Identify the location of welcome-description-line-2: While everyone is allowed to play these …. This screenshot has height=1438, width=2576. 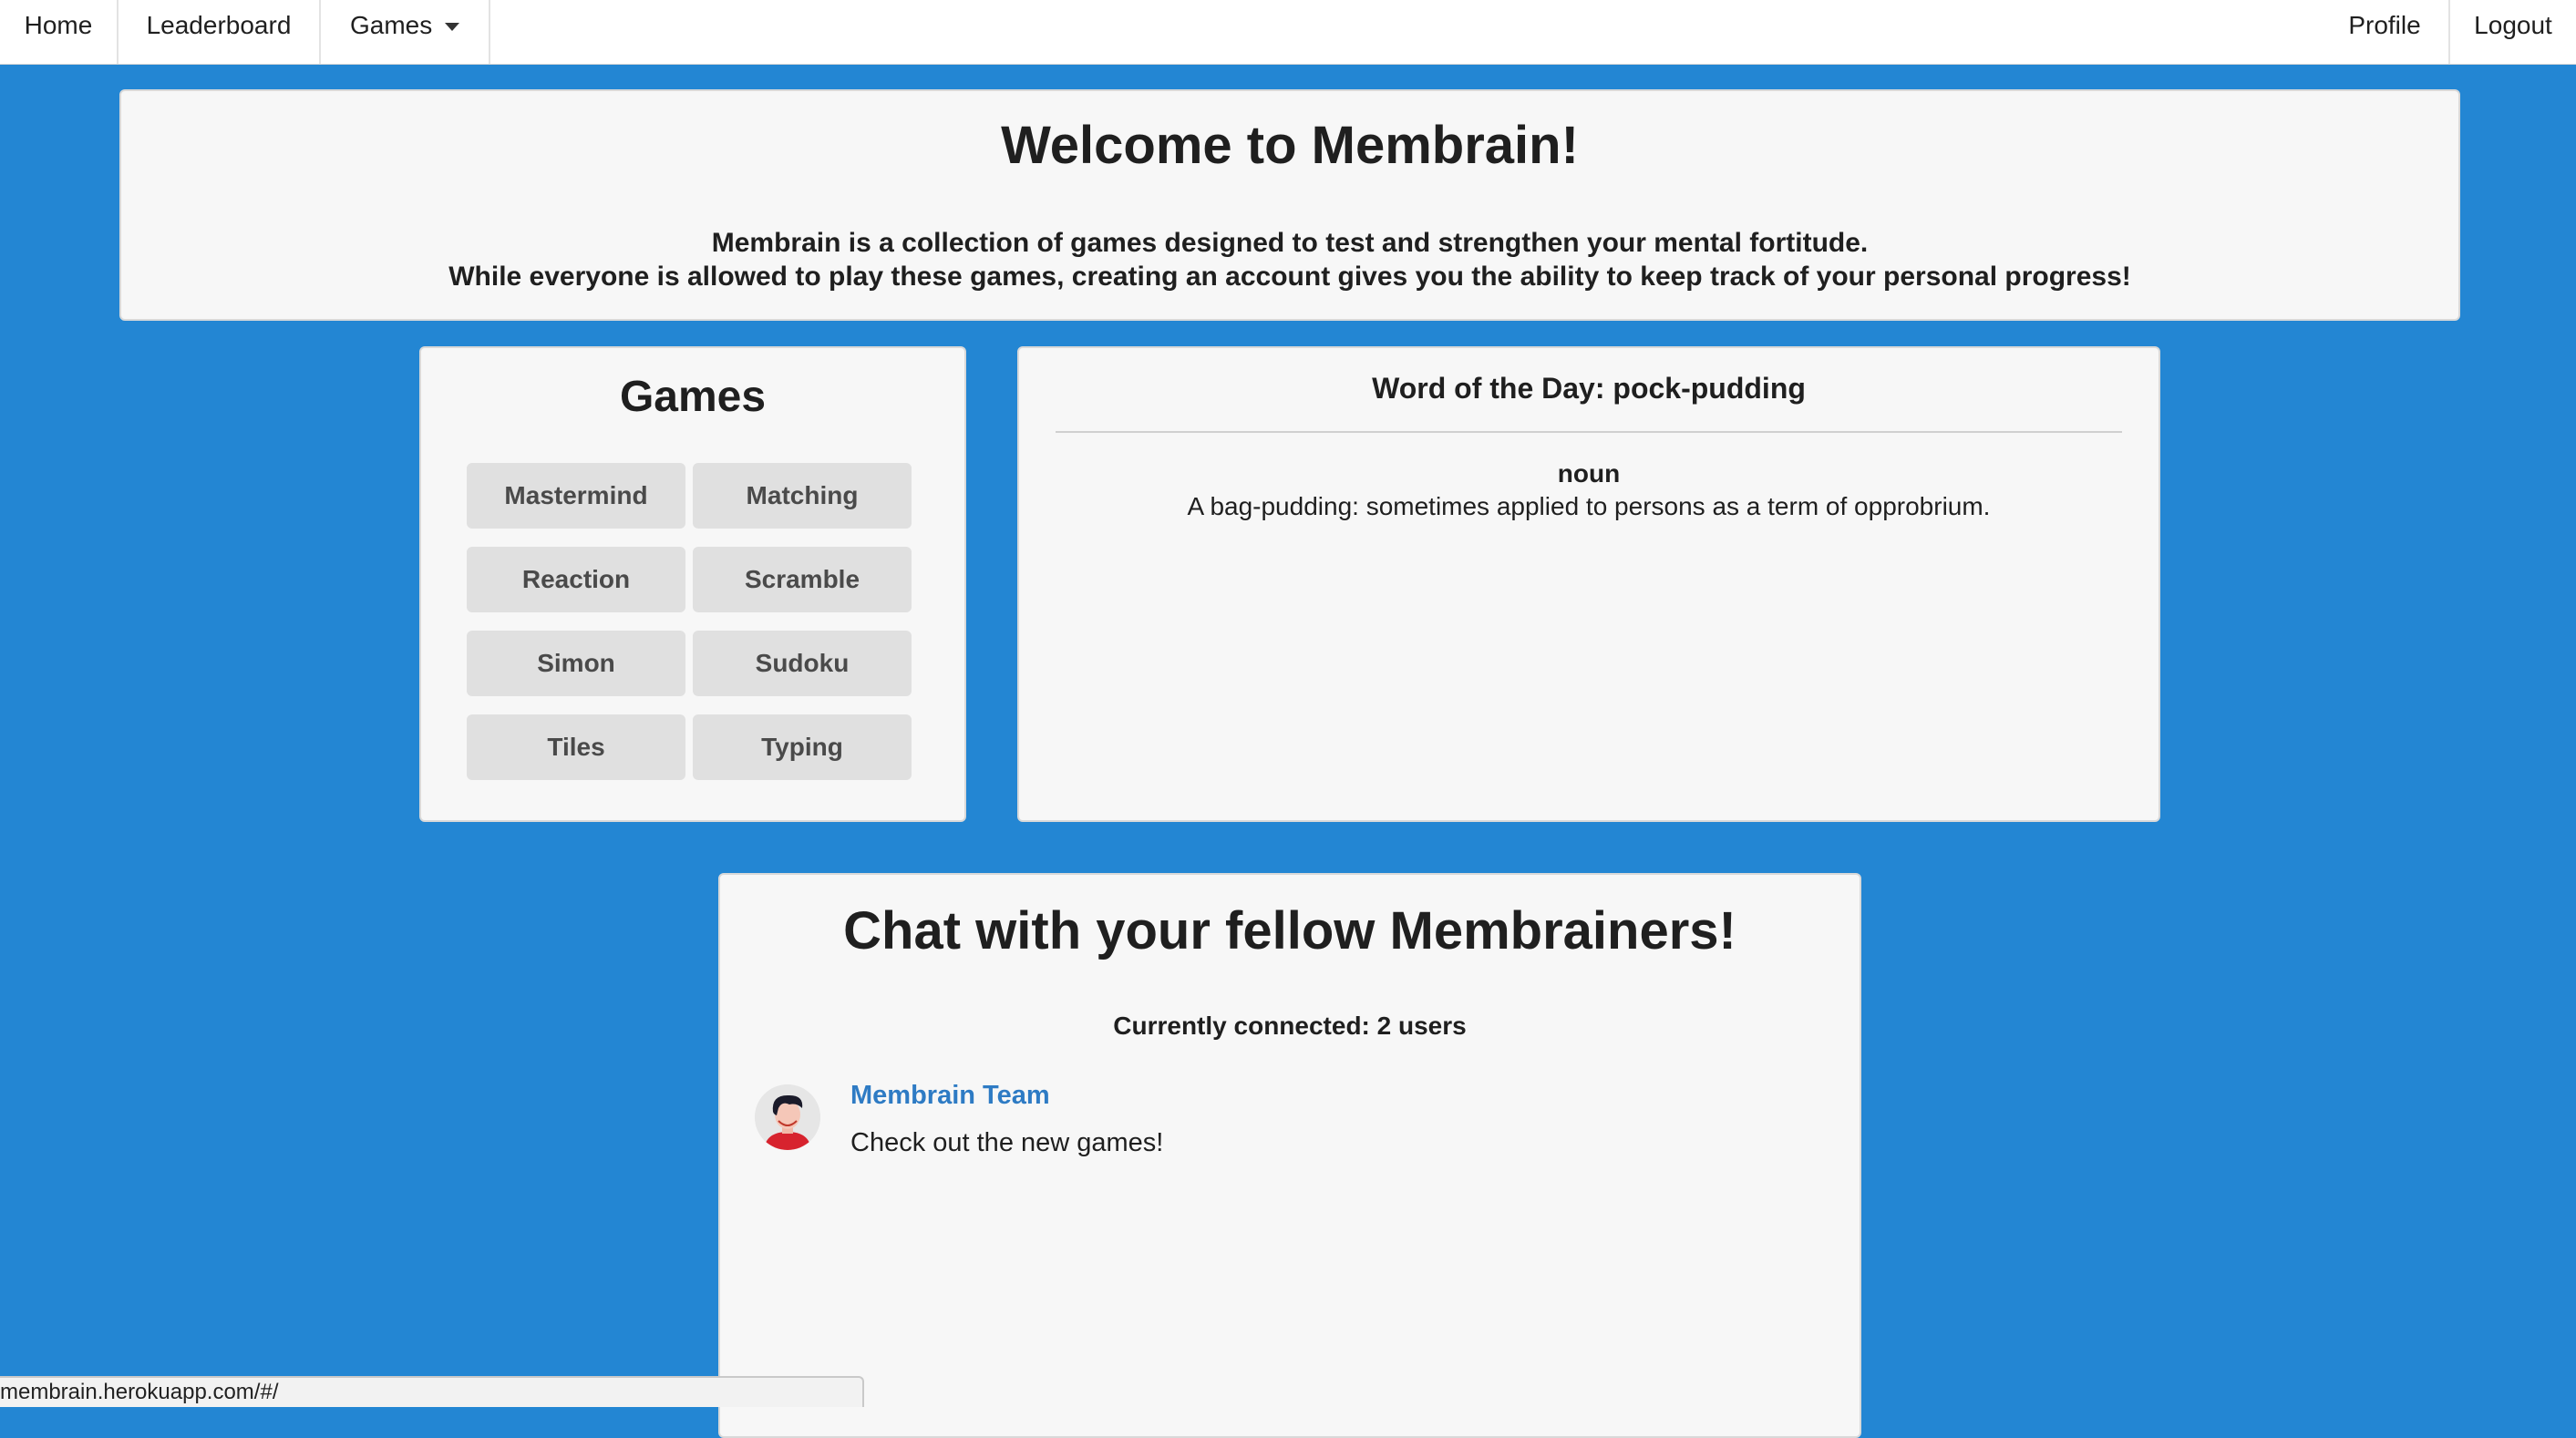
(1289, 277).